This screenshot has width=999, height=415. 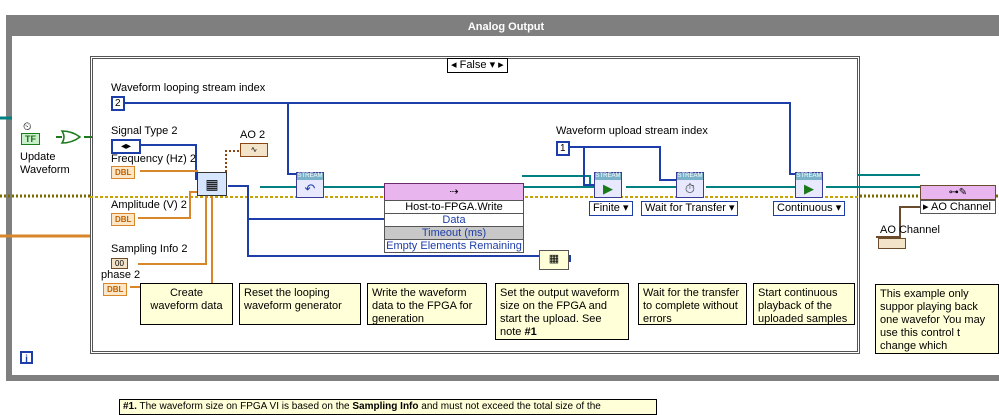 What do you see at coordinates (30, 139) in the screenshot?
I see `update-waveform-terminal: TF` at bounding box center [30, 139].